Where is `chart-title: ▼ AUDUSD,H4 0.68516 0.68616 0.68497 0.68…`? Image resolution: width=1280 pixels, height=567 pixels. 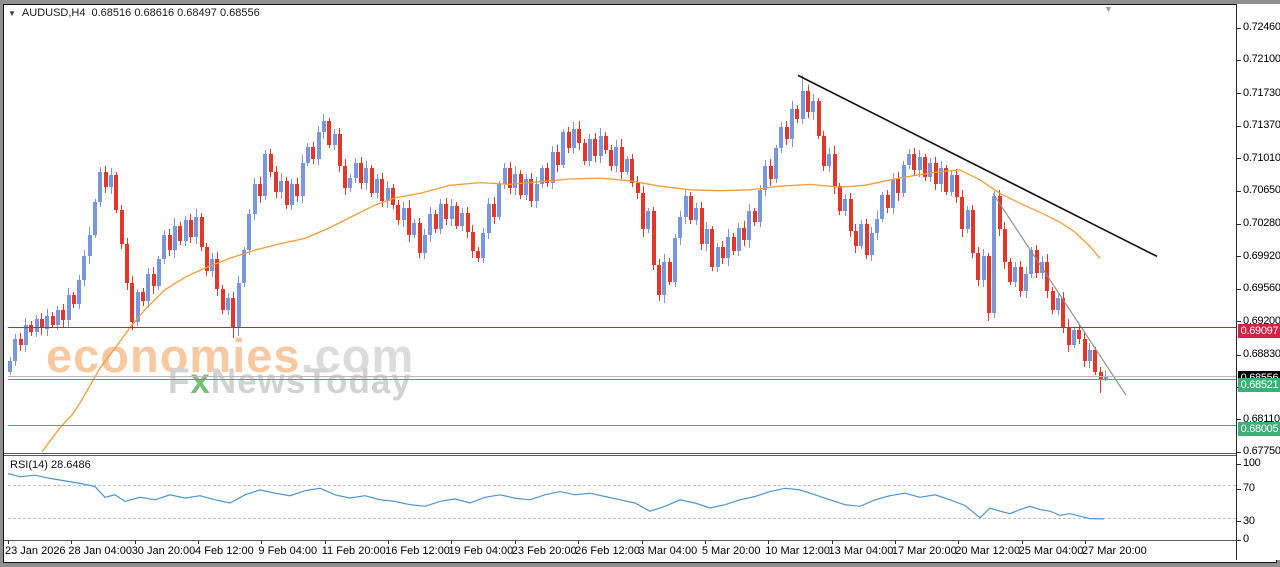
chart-title: ▼ AUDUSD,H4 0.68516 0.68616 0.68497 0.68… is located at coordinates (134, 13).